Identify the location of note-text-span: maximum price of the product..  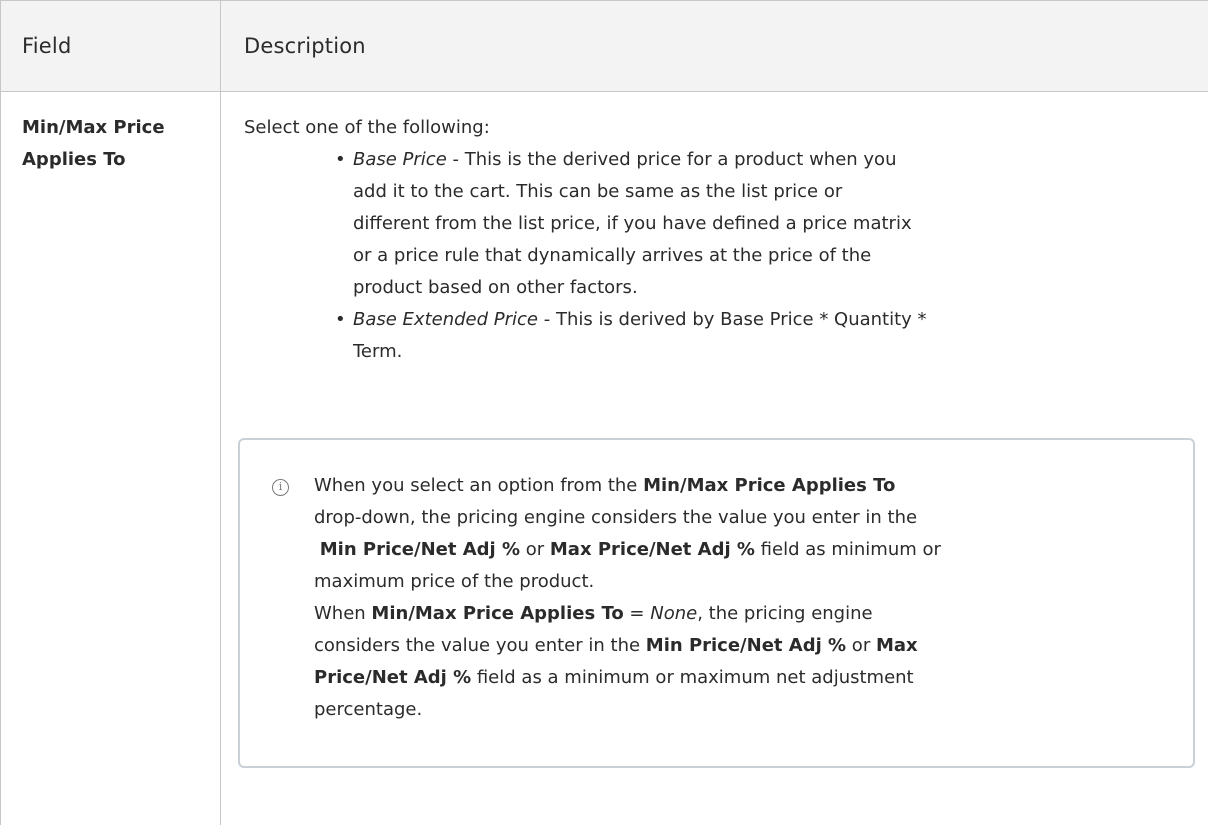
(454, 581).